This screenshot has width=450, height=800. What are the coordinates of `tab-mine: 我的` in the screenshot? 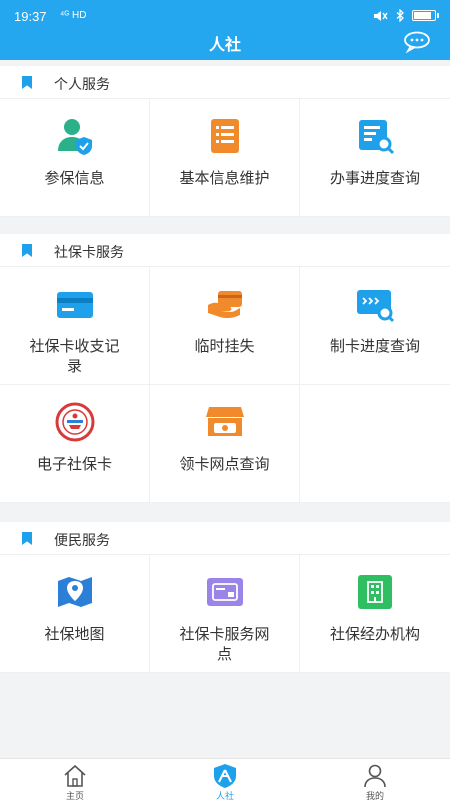 It's located at (375, 779).